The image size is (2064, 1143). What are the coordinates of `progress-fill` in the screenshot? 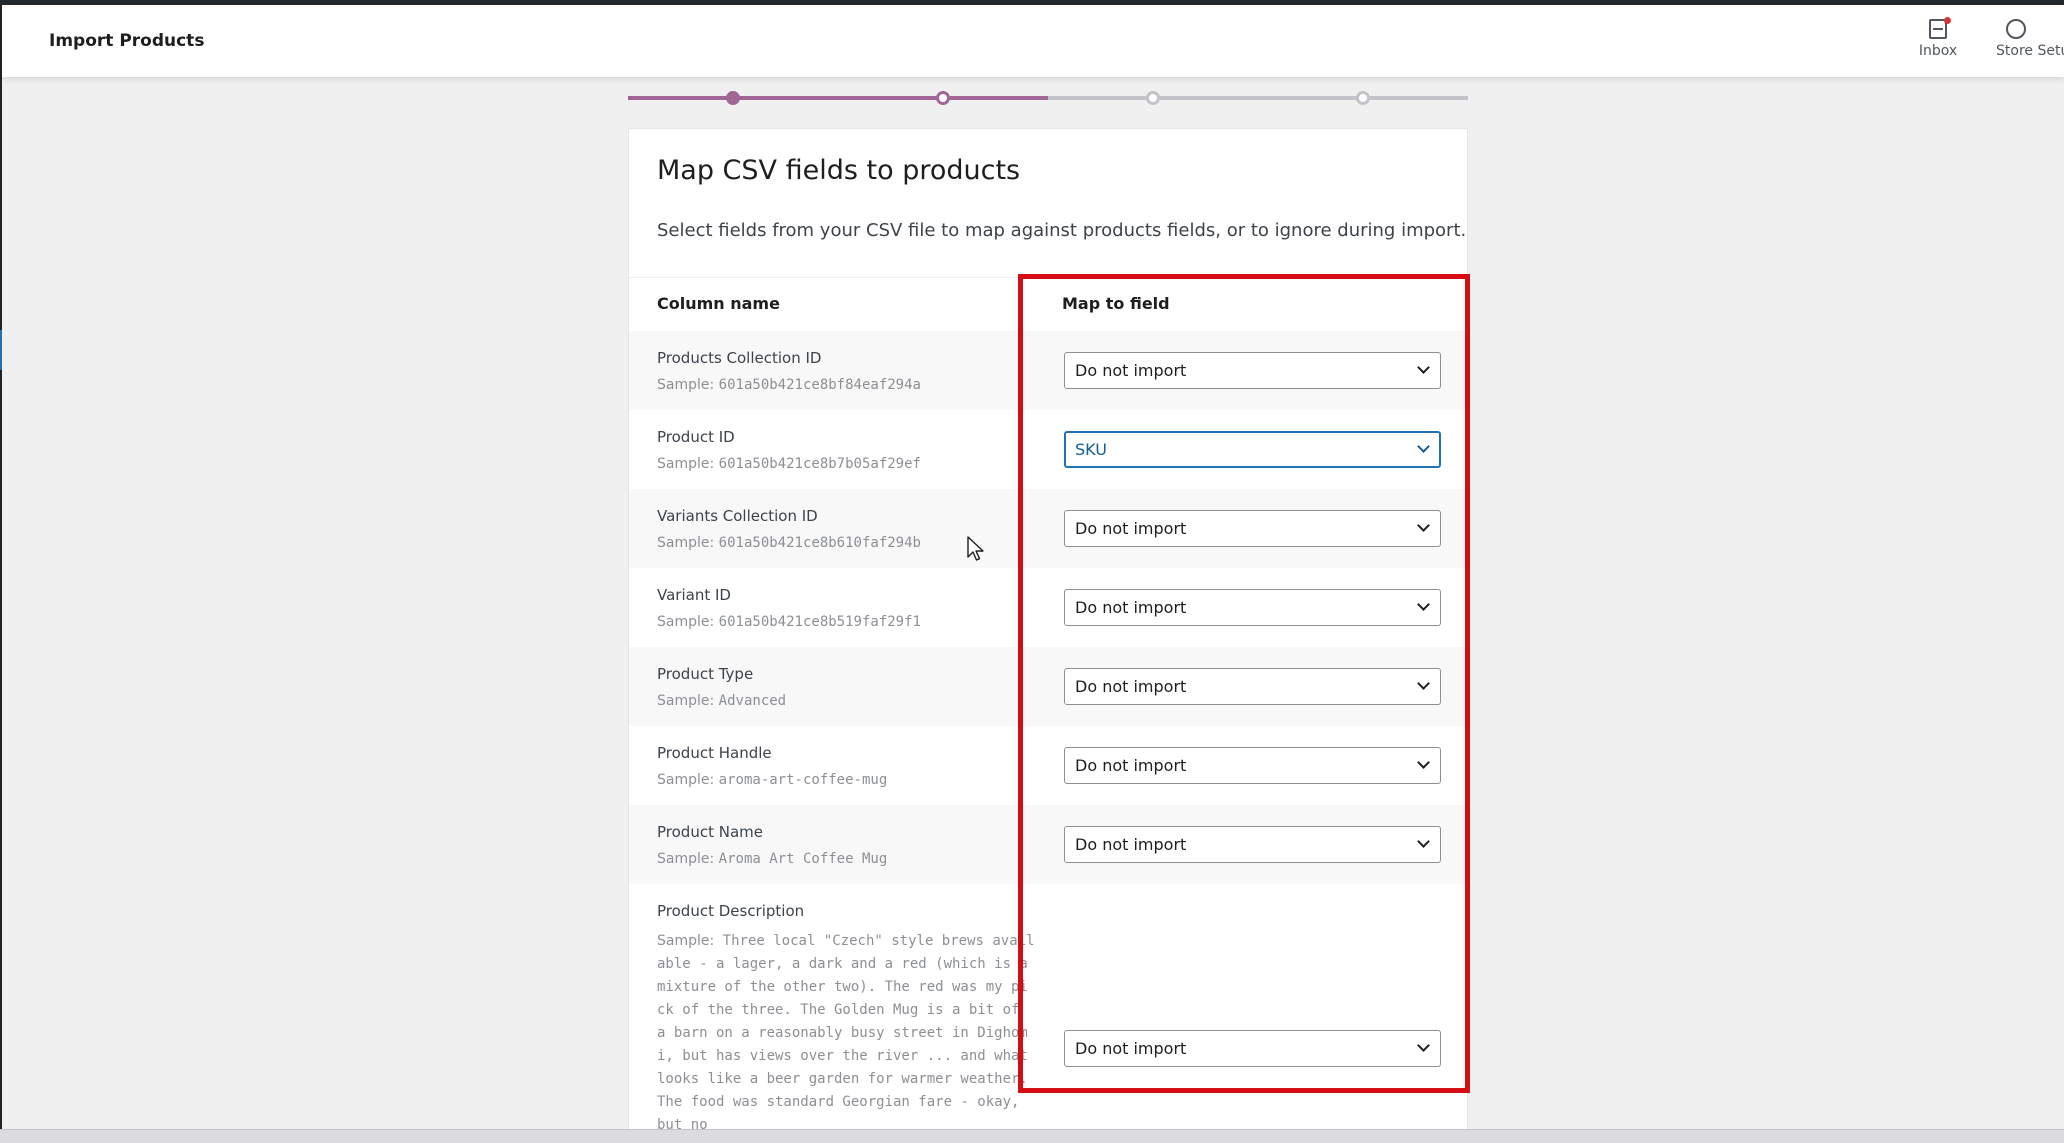 It's located at (838, 98).